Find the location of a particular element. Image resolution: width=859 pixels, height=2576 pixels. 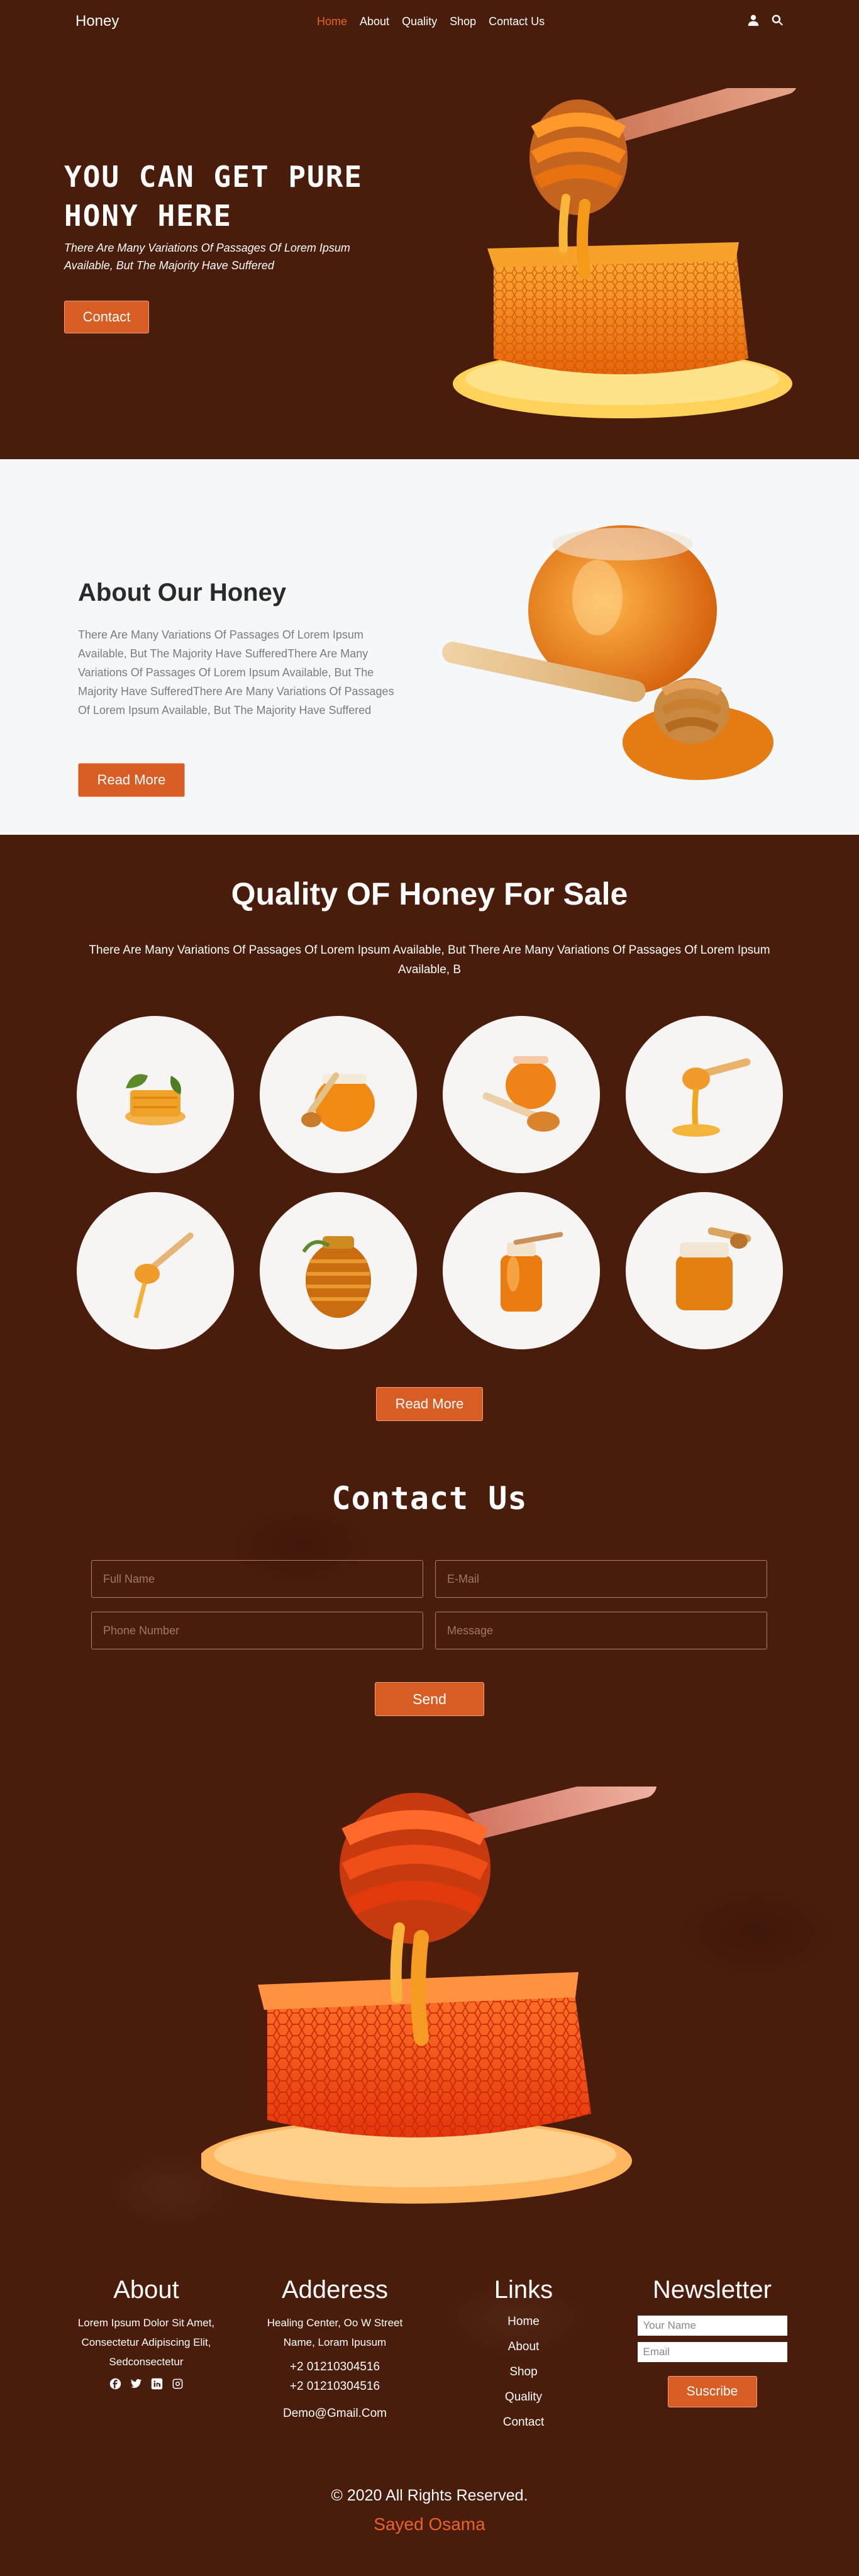

footer-phone-2: +2 01210304516 is located at coordinates (334, 2386).